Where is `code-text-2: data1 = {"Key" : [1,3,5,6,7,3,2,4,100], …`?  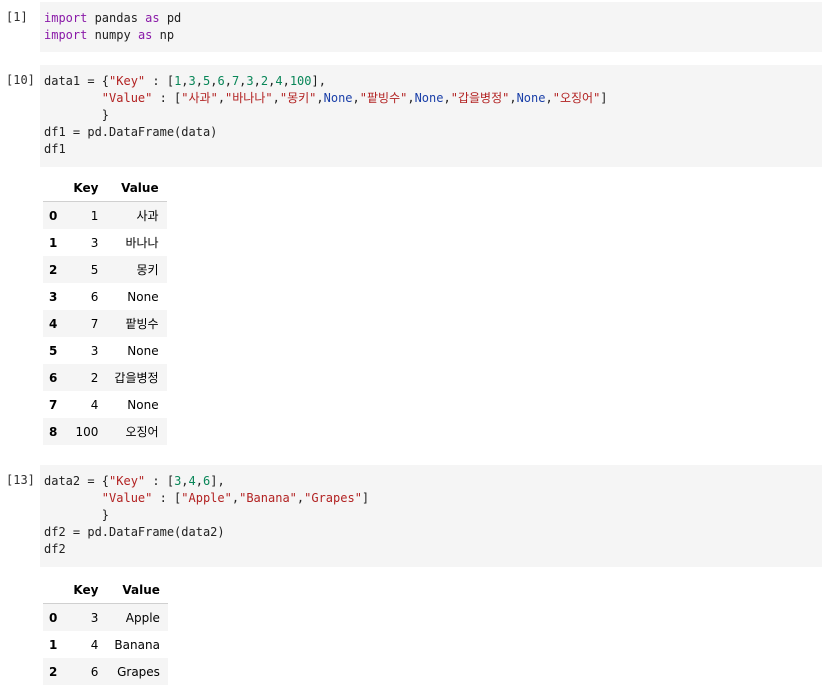 code-text-2: data1 = {"Key" : [1,3,5,6,7,3,2,4,100], … is located at coordinates (326, 115).